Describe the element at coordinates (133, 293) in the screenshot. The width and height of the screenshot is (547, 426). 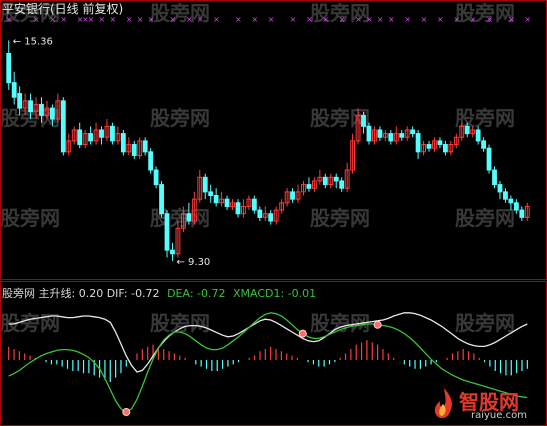
I see `legend-dif: DIF: -0.72` at that location.